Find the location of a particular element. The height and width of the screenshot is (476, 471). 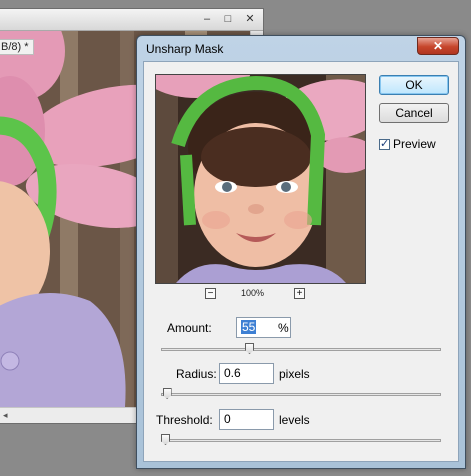

document-titlebar: ‒ □ ✕ is located at coordinates (131, 20).